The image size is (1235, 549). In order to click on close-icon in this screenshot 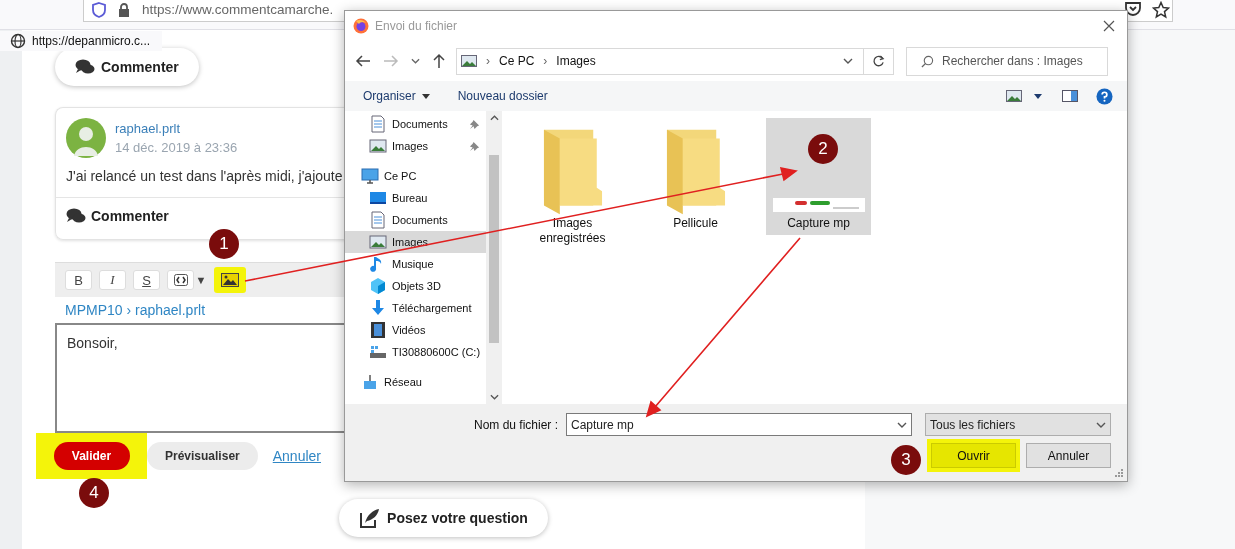, I will do `click(1109, 26)`.